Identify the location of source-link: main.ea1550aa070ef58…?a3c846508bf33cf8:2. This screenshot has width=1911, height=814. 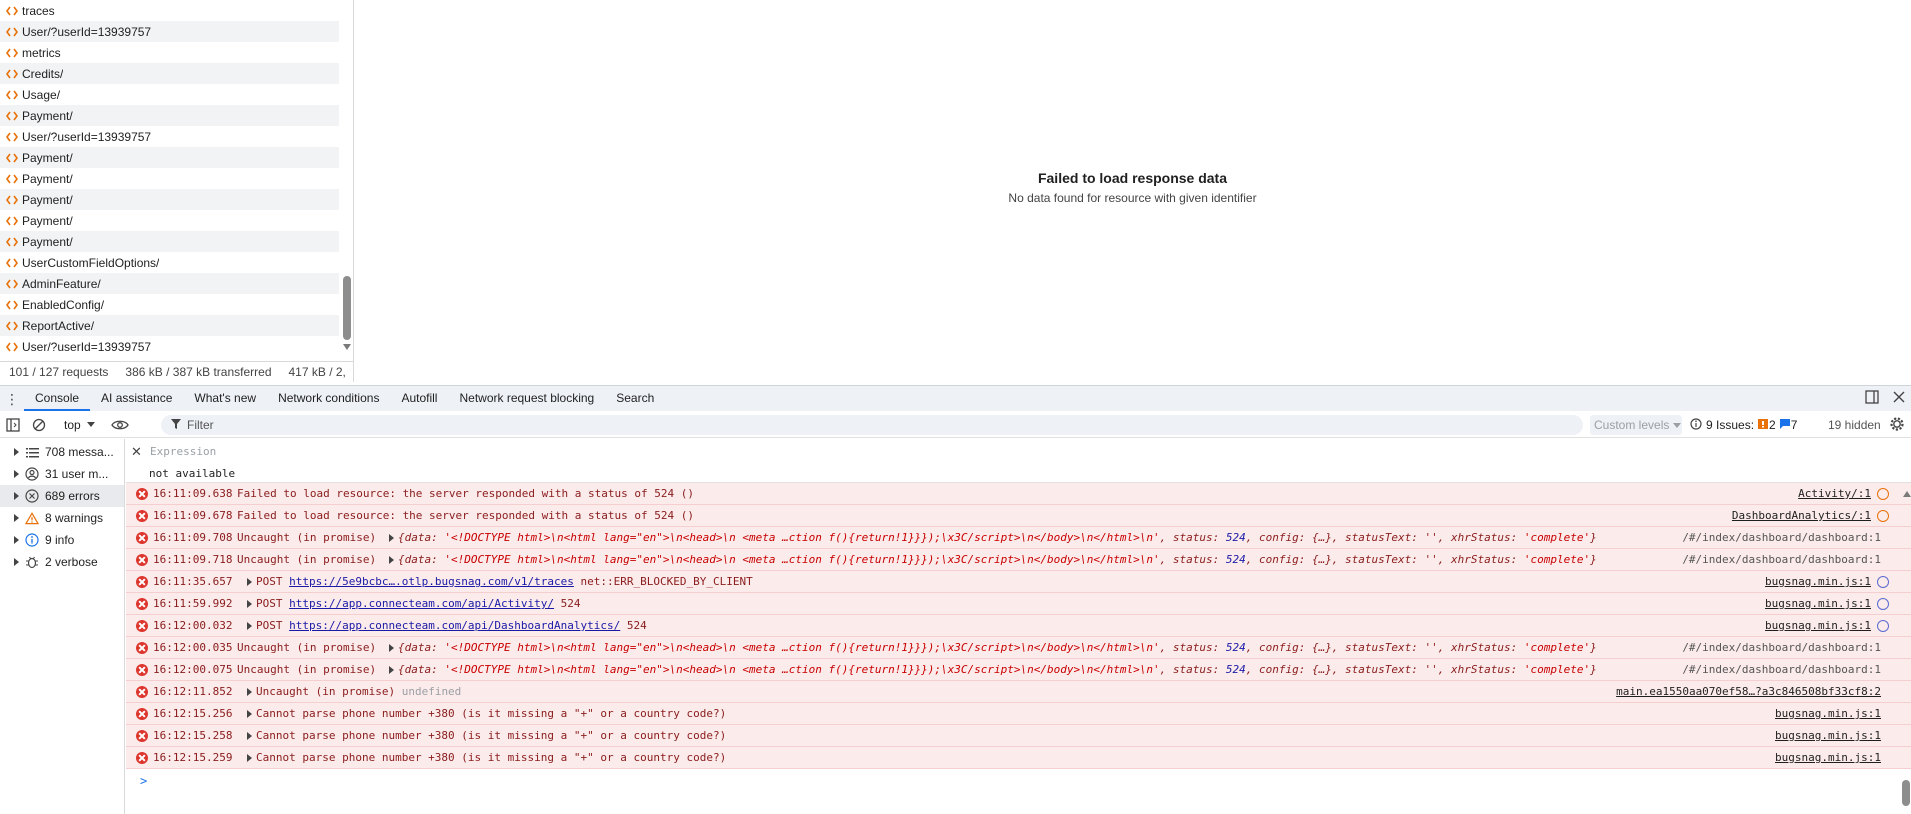
(1748, 691).